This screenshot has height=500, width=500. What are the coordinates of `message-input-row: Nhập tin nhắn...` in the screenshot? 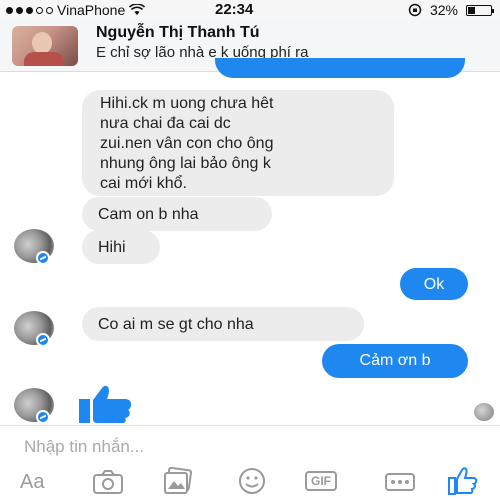 It's located at (250, 445).